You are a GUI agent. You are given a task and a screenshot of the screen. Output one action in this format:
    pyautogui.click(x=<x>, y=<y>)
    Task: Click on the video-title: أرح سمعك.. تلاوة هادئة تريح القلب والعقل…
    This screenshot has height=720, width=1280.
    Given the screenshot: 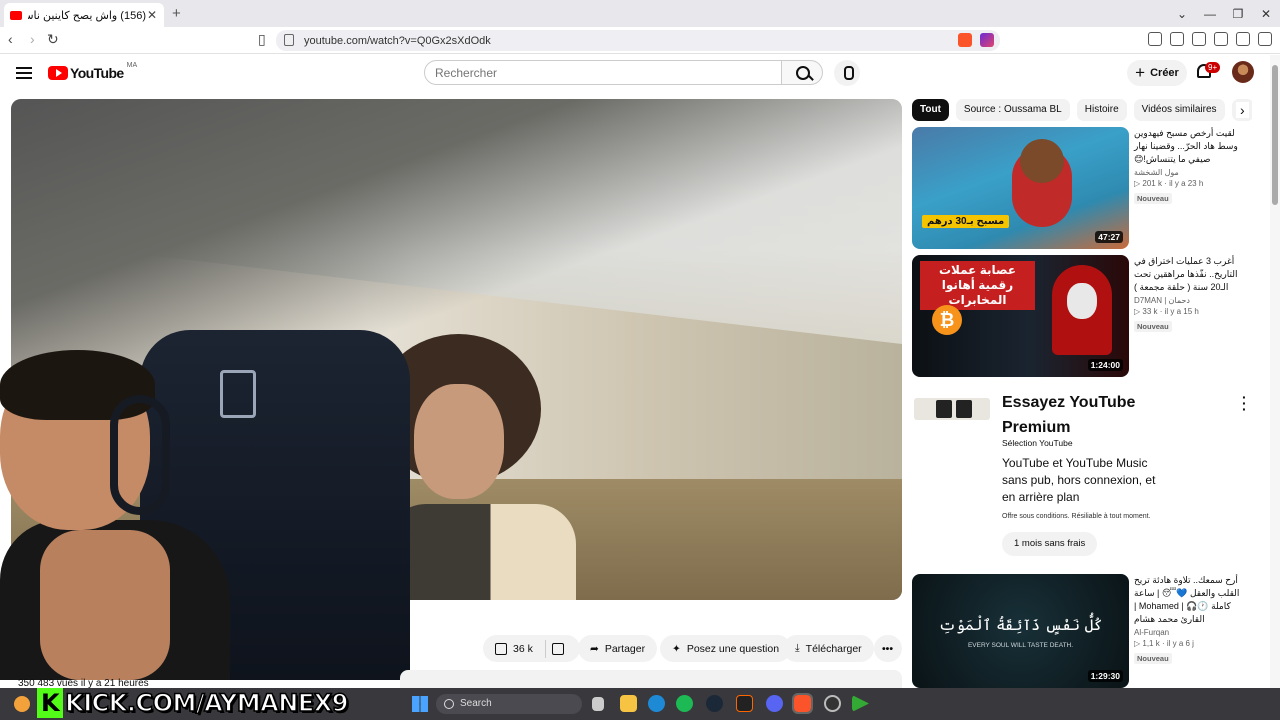 What is the action you would take?
    pyautogui.click(x=1193, y=600)
    